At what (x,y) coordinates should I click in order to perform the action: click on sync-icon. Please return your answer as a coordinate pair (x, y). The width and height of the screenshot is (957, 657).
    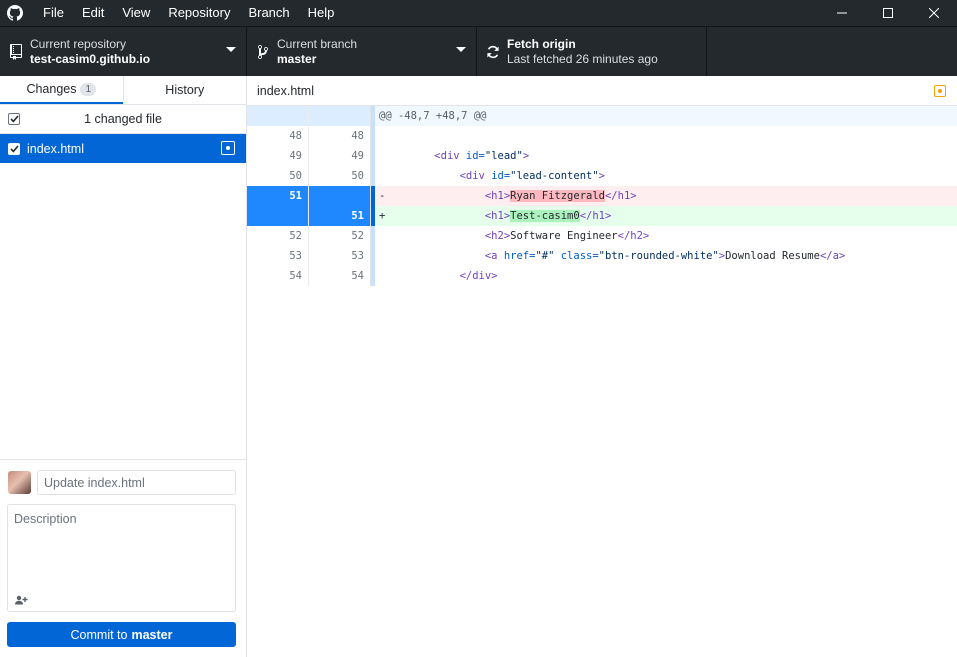
    Looking at the image, I should click on (493, 52).